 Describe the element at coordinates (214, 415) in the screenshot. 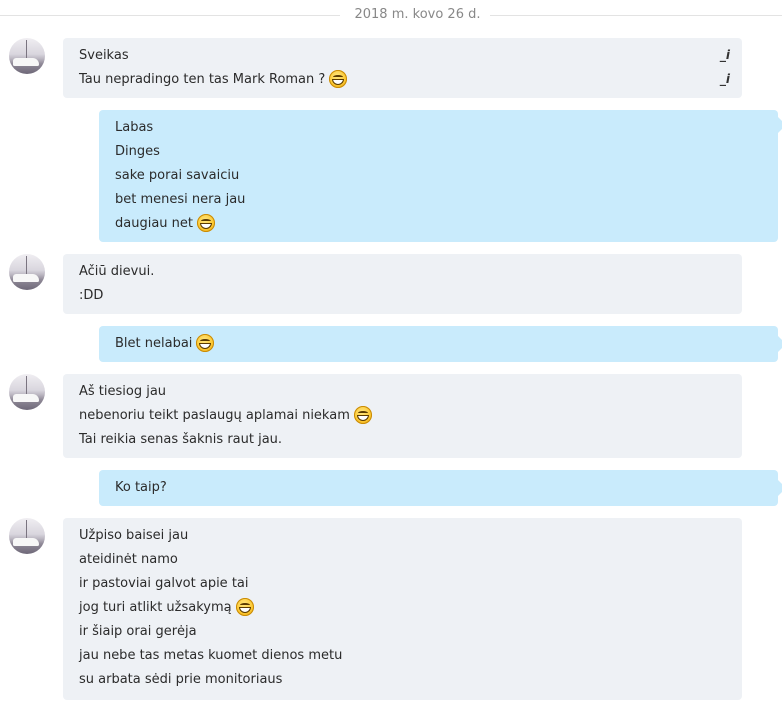

I see `message-text: nebenoriu teikt paslaugų aplamai niekam` at that location.